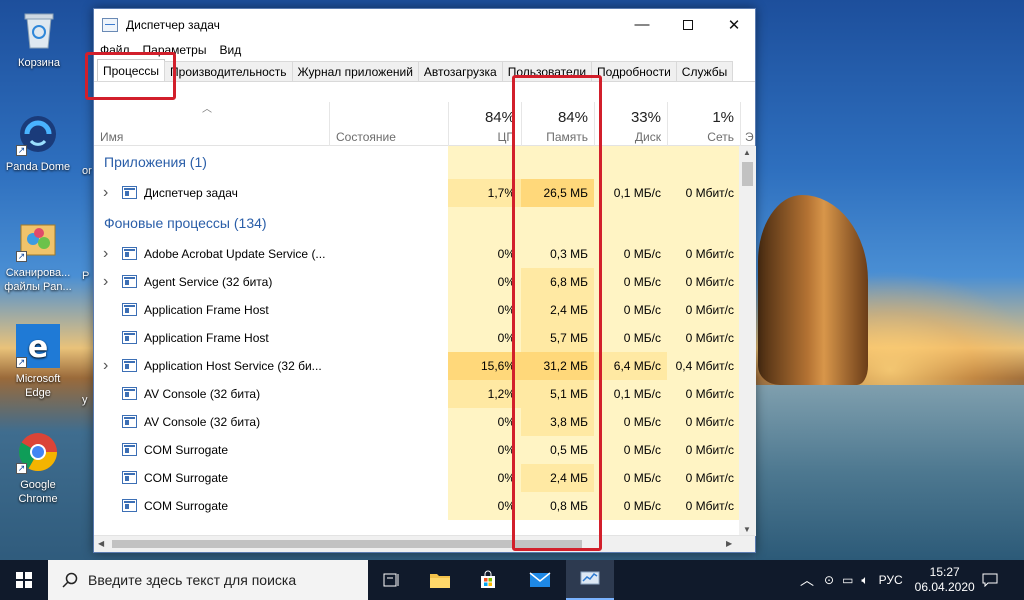  Describe the element at coordinates (424, 450) in the screenshot. I see `table-row: COM Surrogate 0% 0,5 МБ 0 МБ/с 0 Мбит/с` at that location.